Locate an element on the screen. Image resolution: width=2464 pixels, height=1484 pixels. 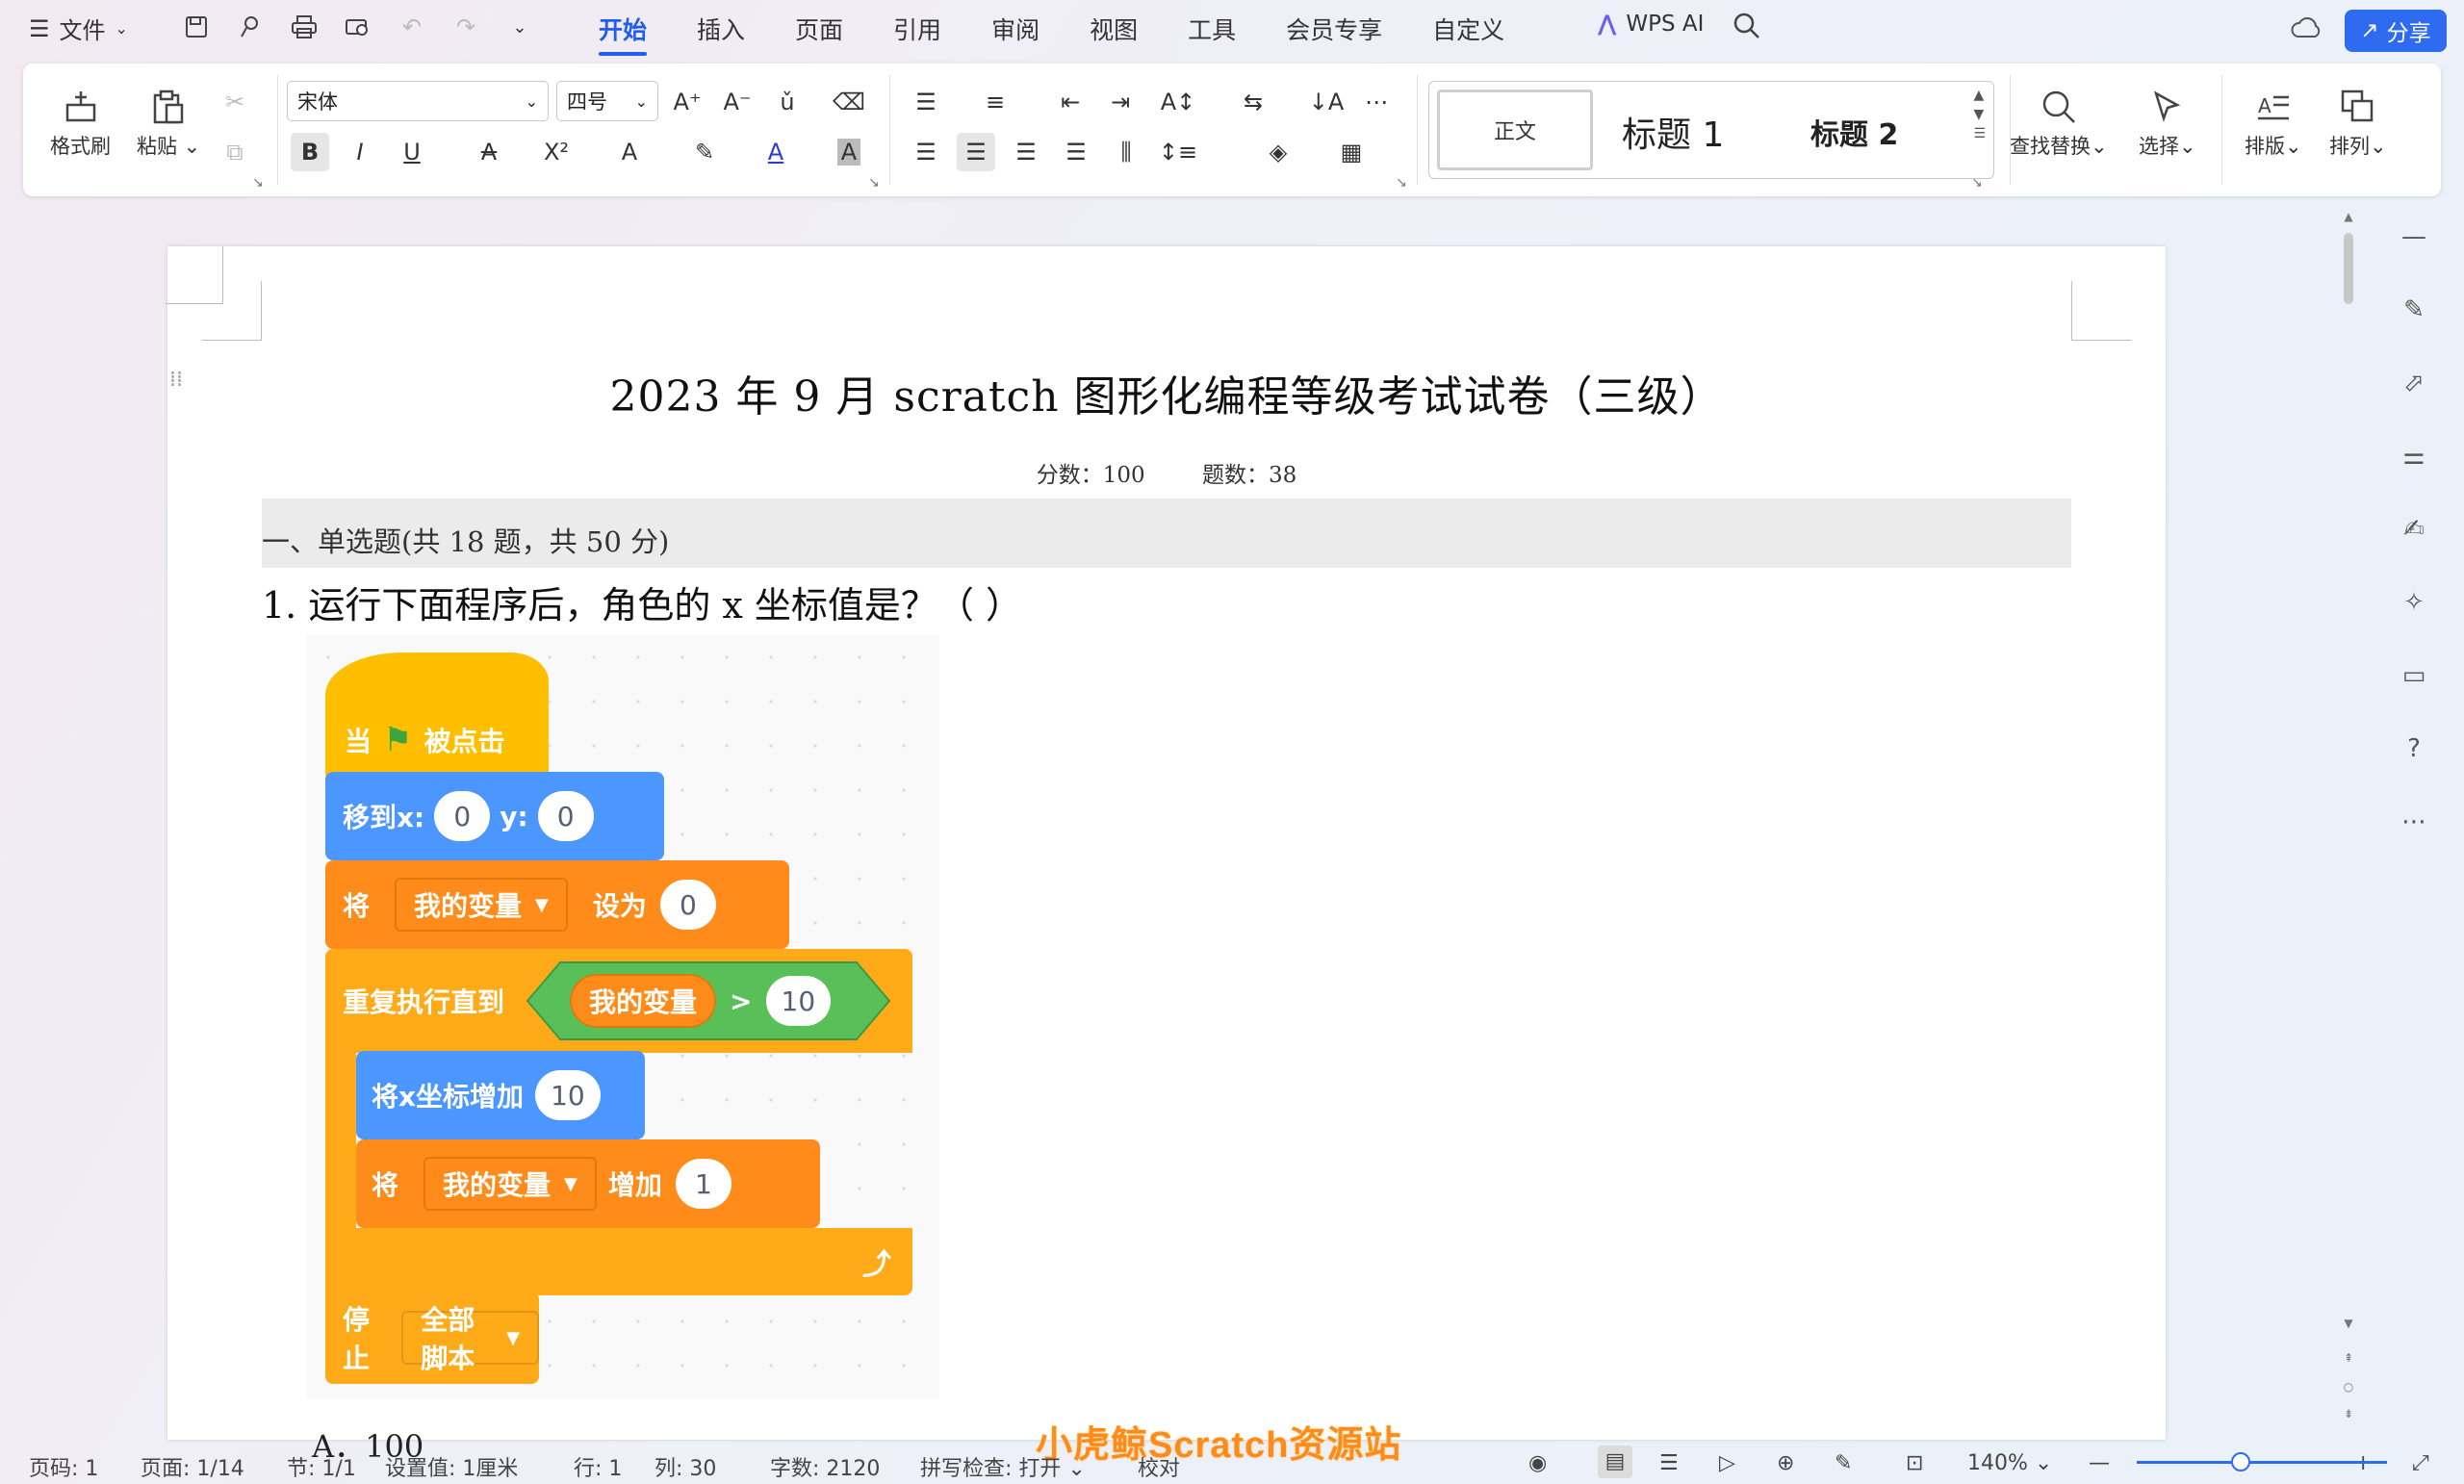
magic-tools-icon: ✧ is located at coordinates (2414, 603).